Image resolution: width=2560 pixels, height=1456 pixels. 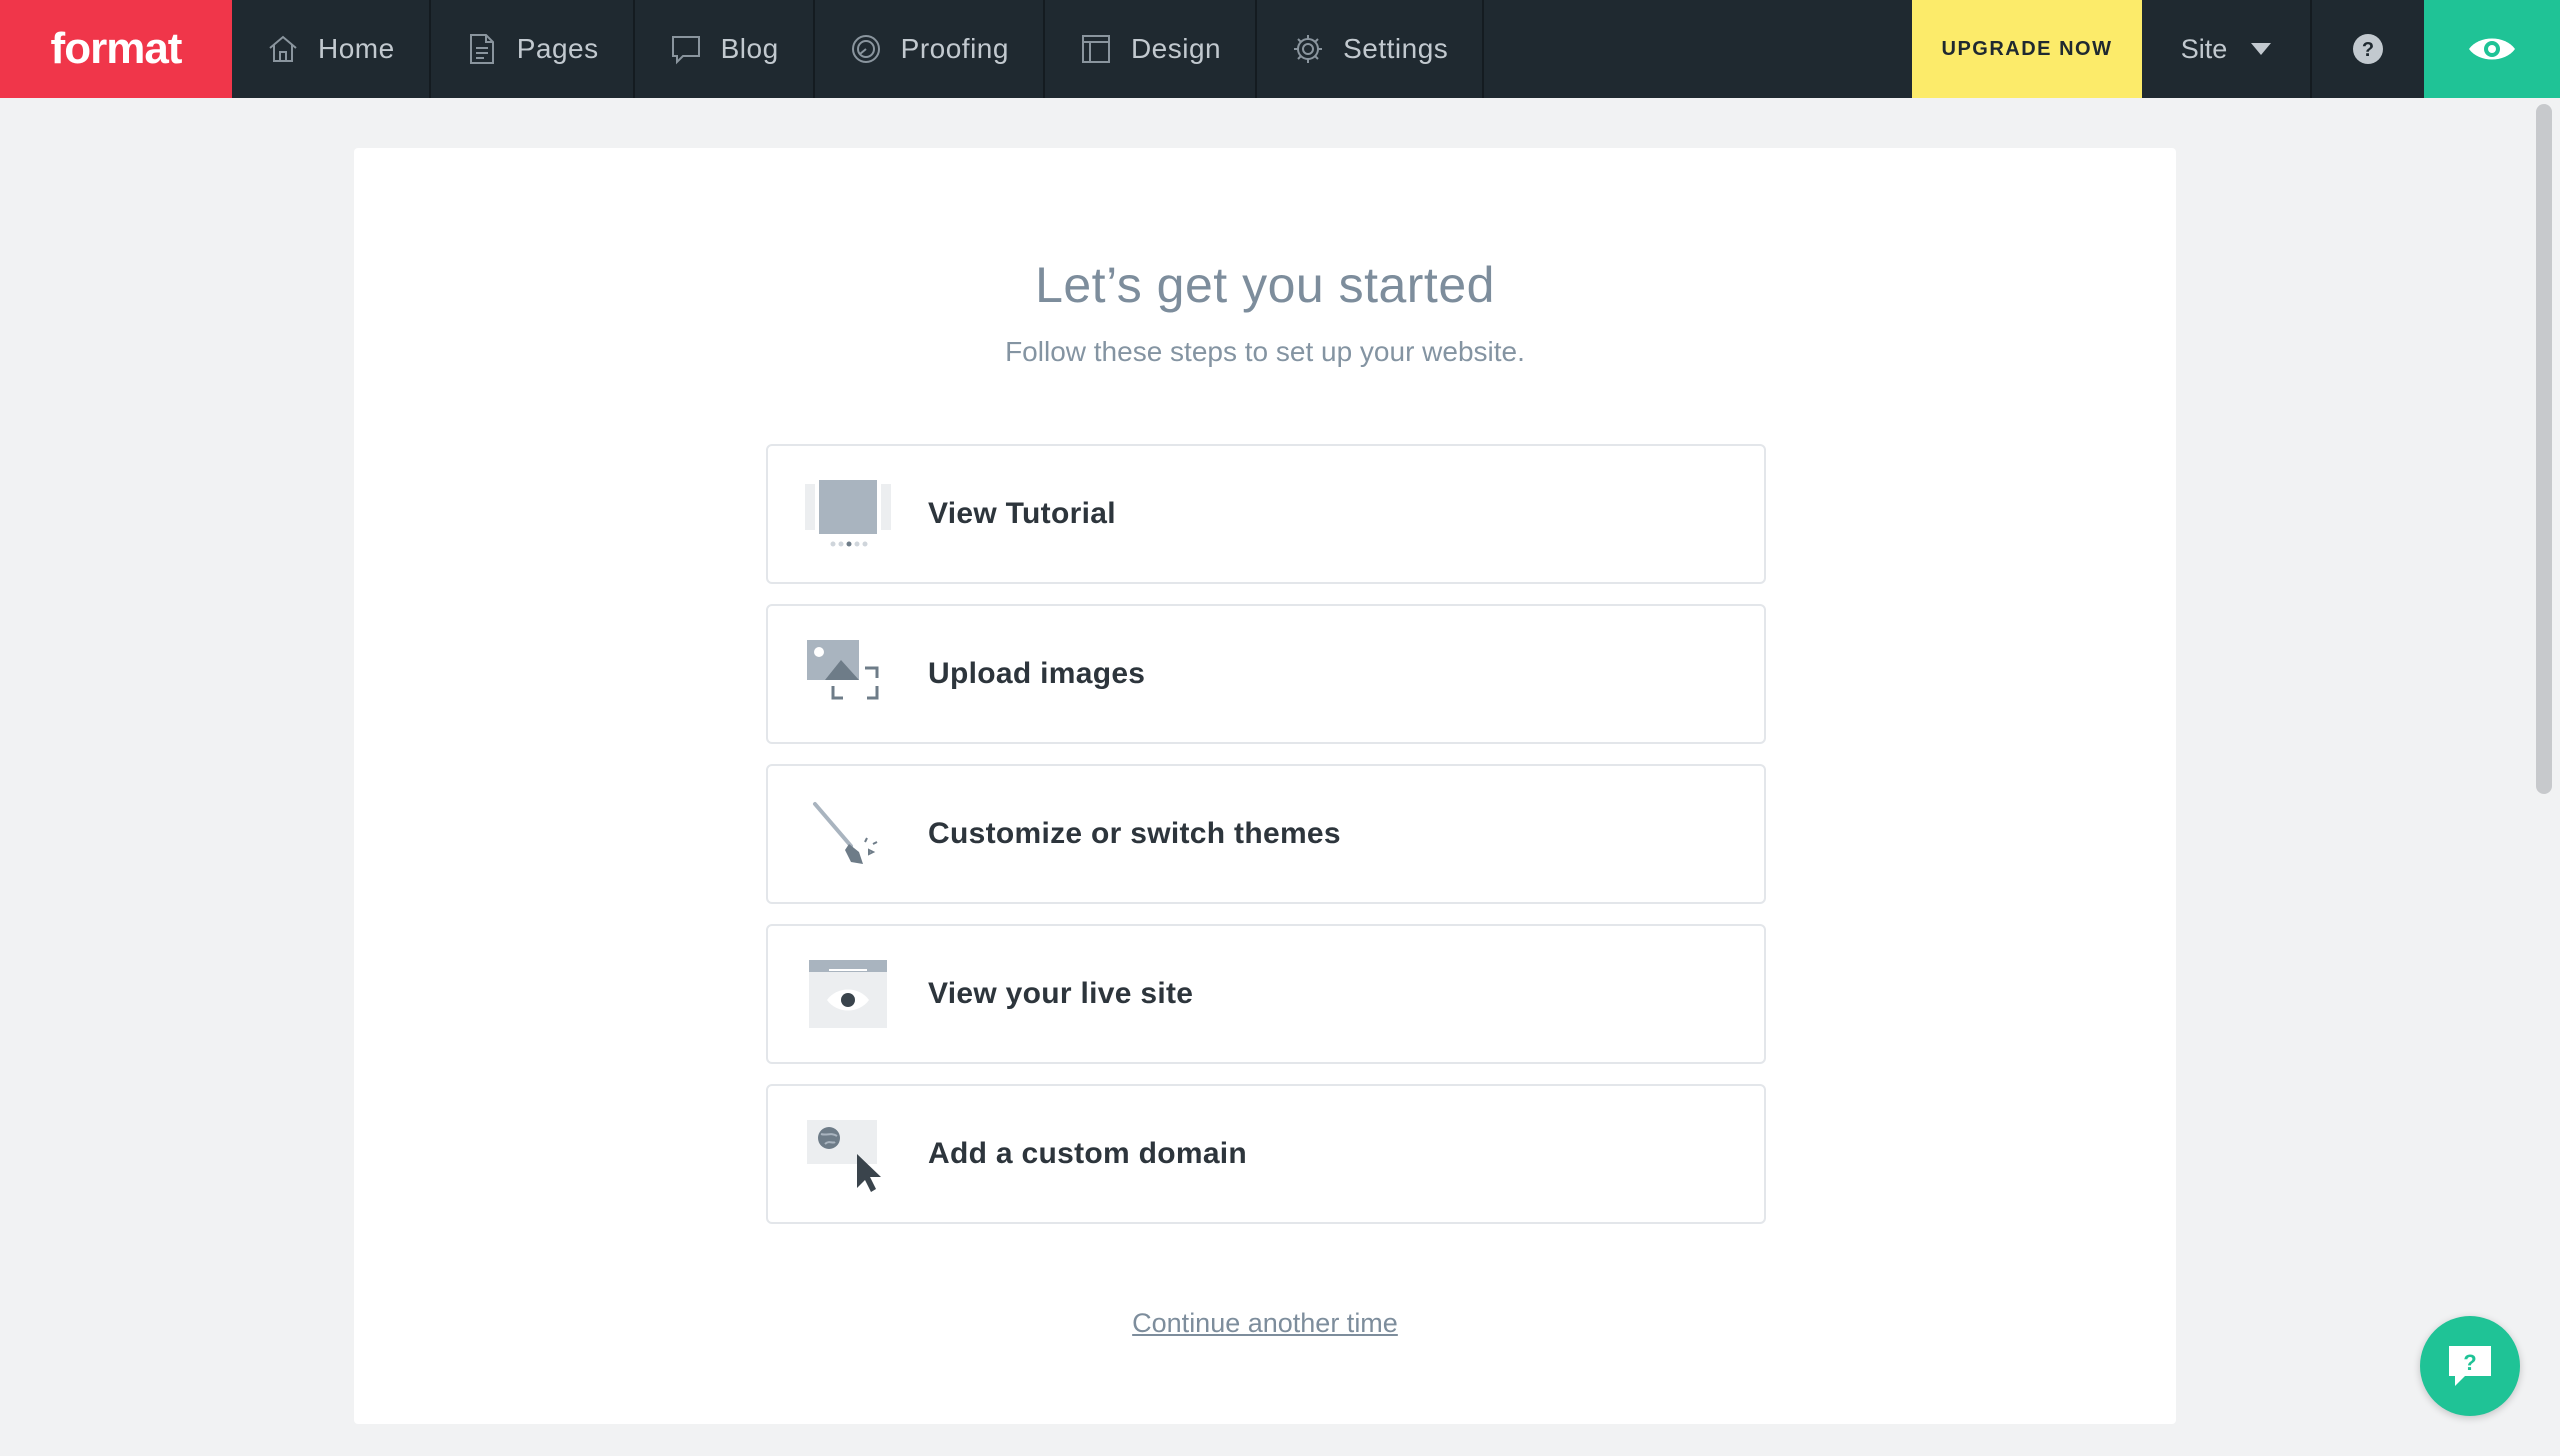 What do you see at coordinates (1088, 1153) in the screenshot?
I see `step-label: Add a custom domain` at bounding box center [1088, 1153].